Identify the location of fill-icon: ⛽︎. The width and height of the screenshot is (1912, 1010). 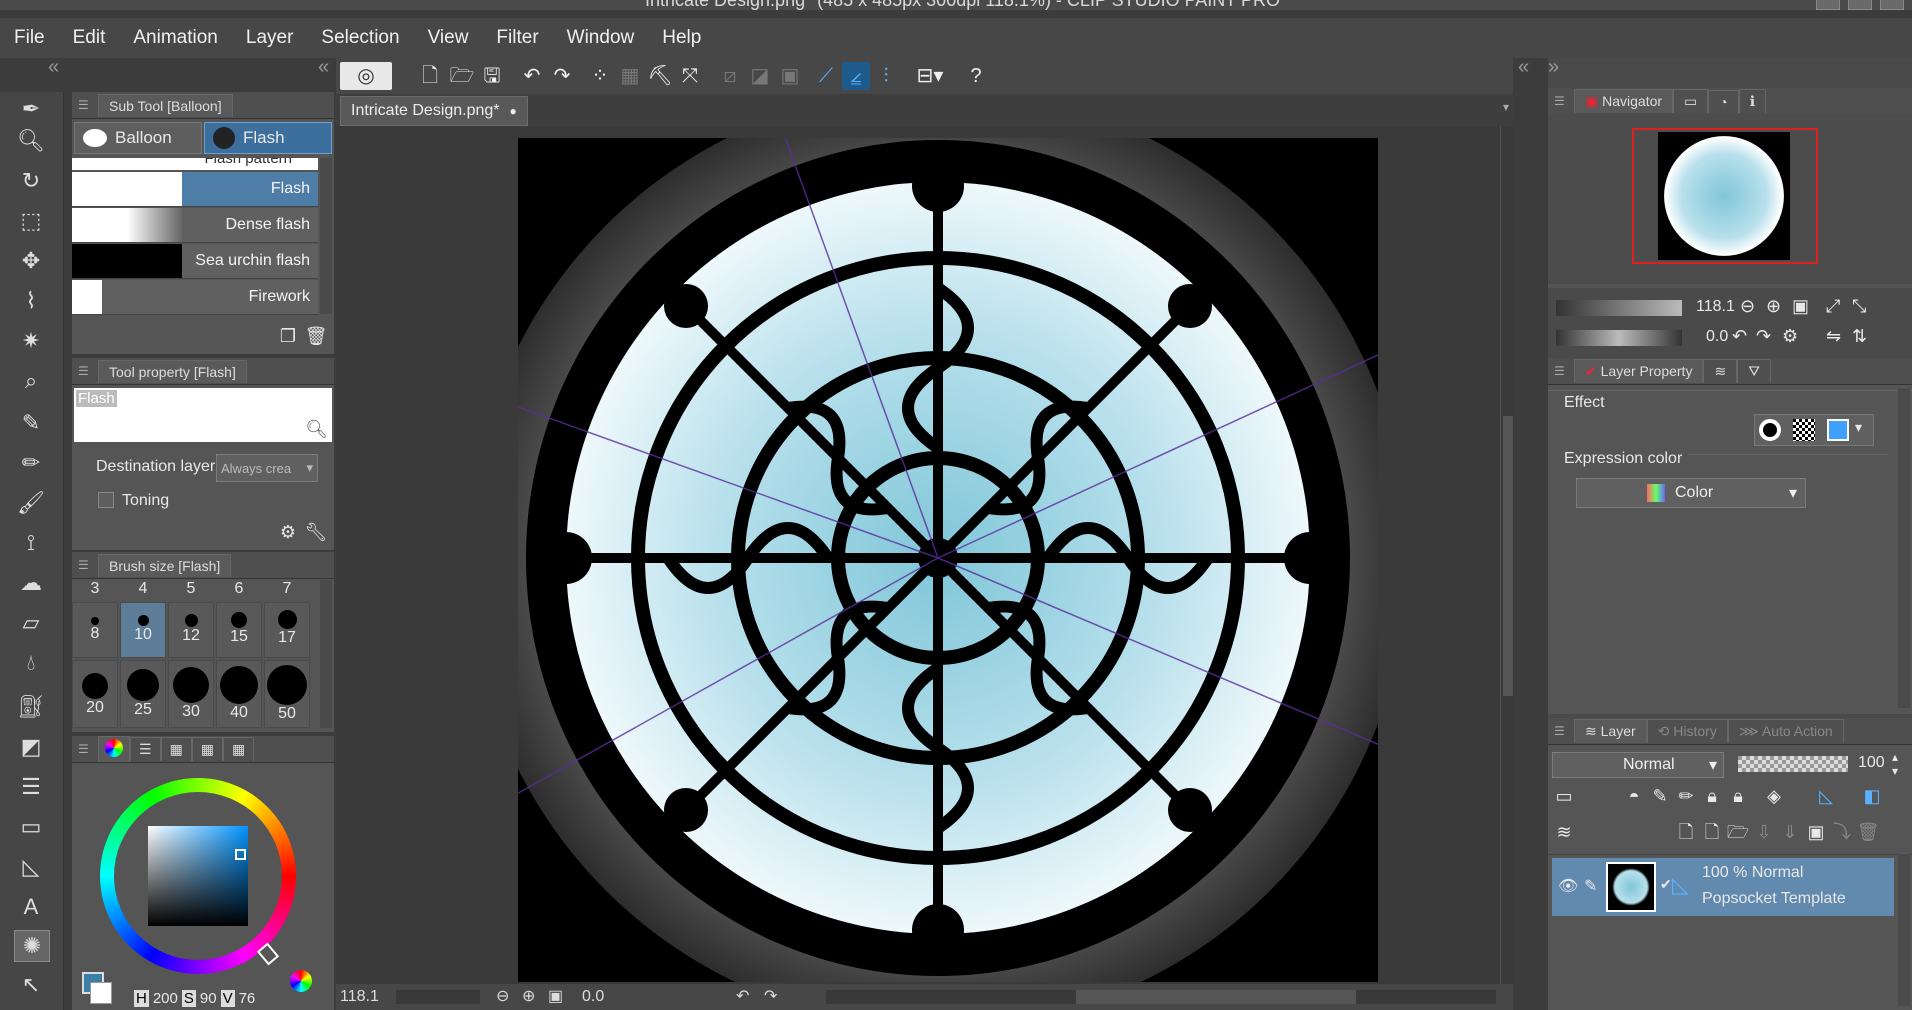
(31, 707).